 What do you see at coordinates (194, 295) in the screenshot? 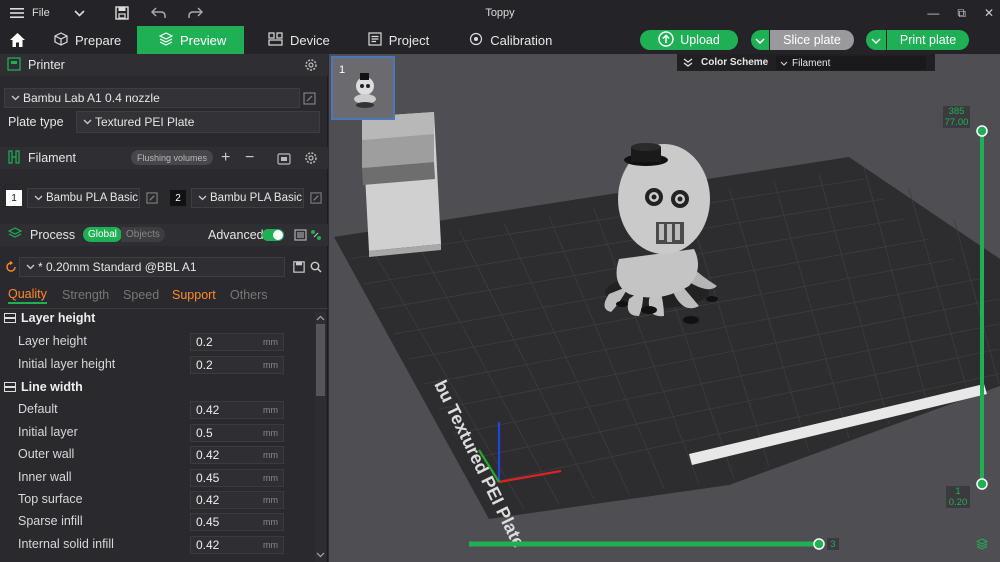
I see `subtab-support: Support` at bounding box center [194, 295].